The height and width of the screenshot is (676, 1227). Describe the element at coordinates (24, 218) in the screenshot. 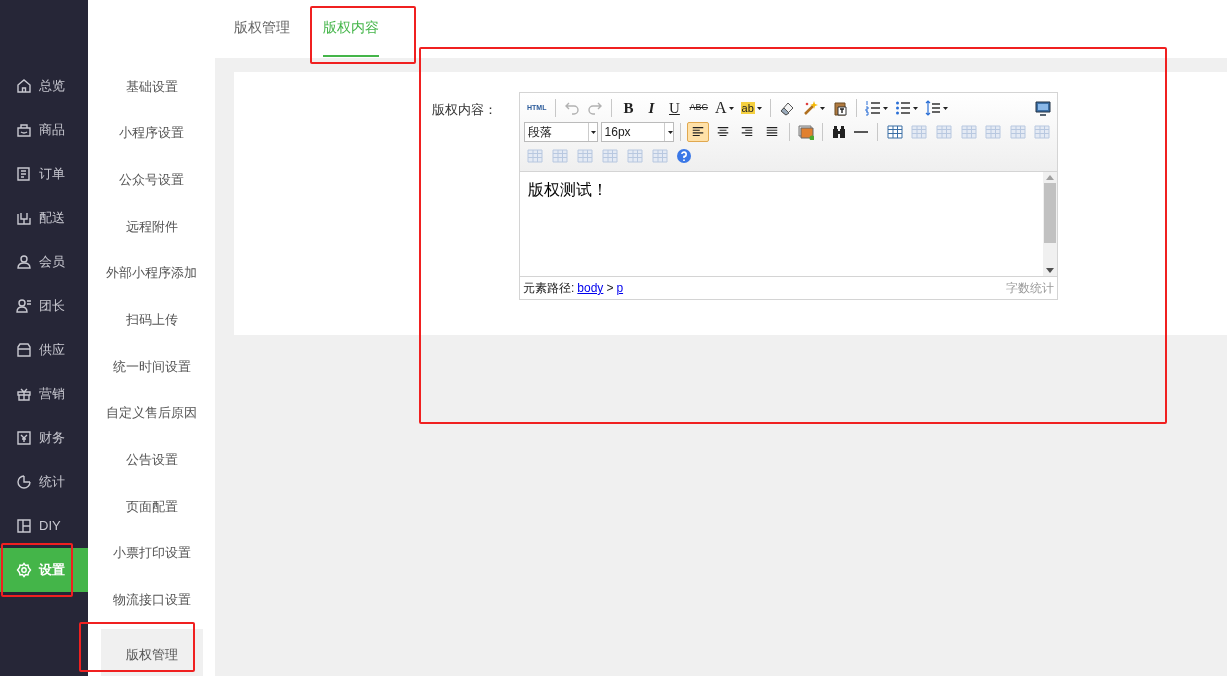

I see `box-icon` at that location.